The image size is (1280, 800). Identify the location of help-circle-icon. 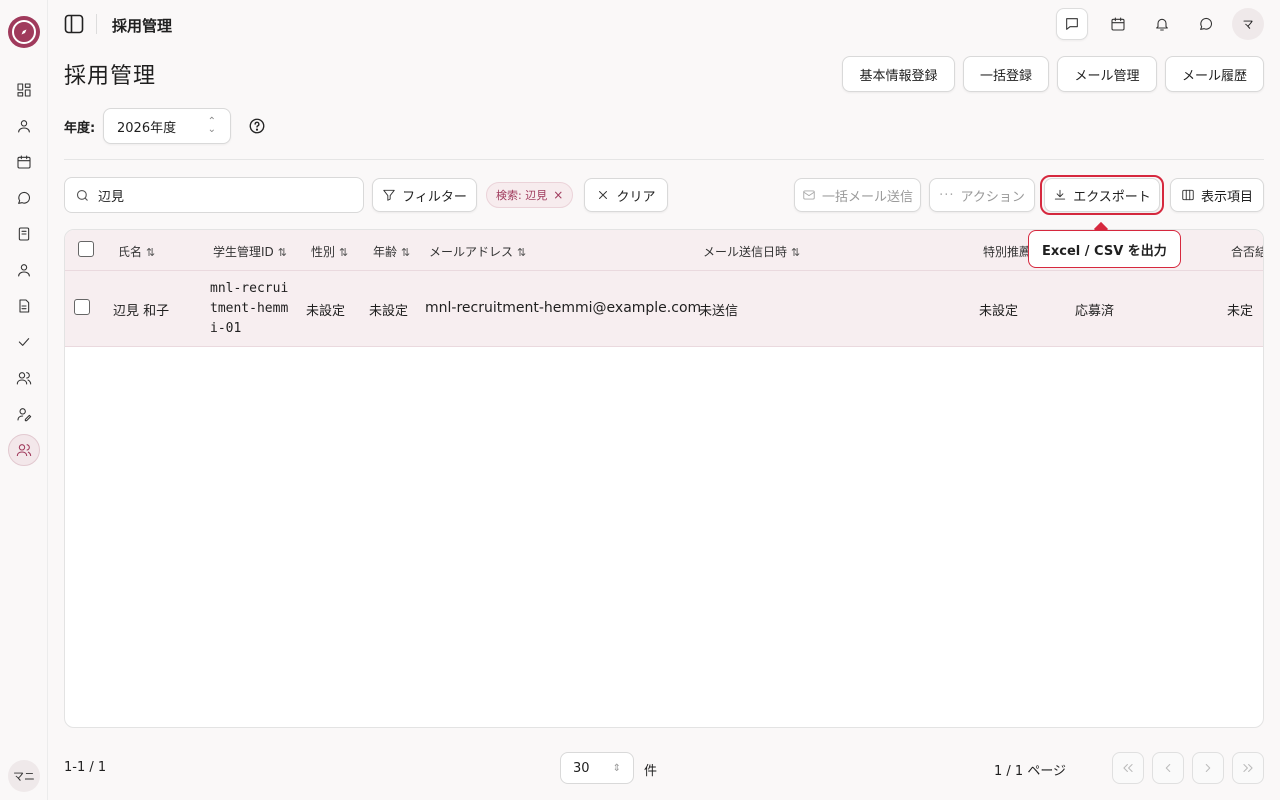
(257, 126).